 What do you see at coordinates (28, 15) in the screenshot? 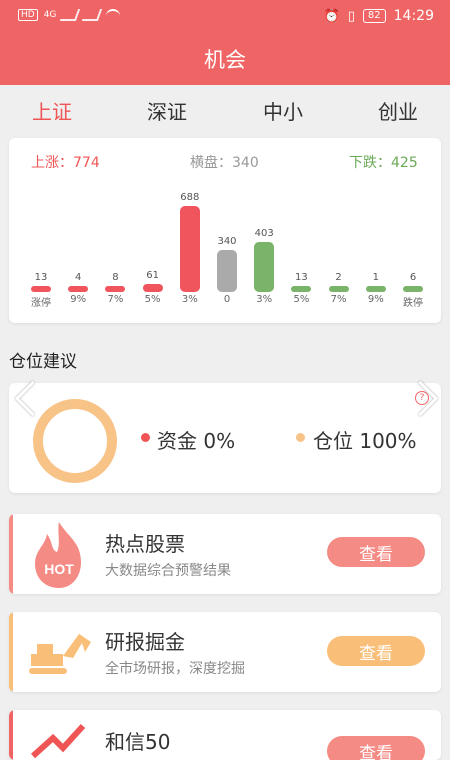
I see `hd-icon: HD` at bounding box center [28, 15].